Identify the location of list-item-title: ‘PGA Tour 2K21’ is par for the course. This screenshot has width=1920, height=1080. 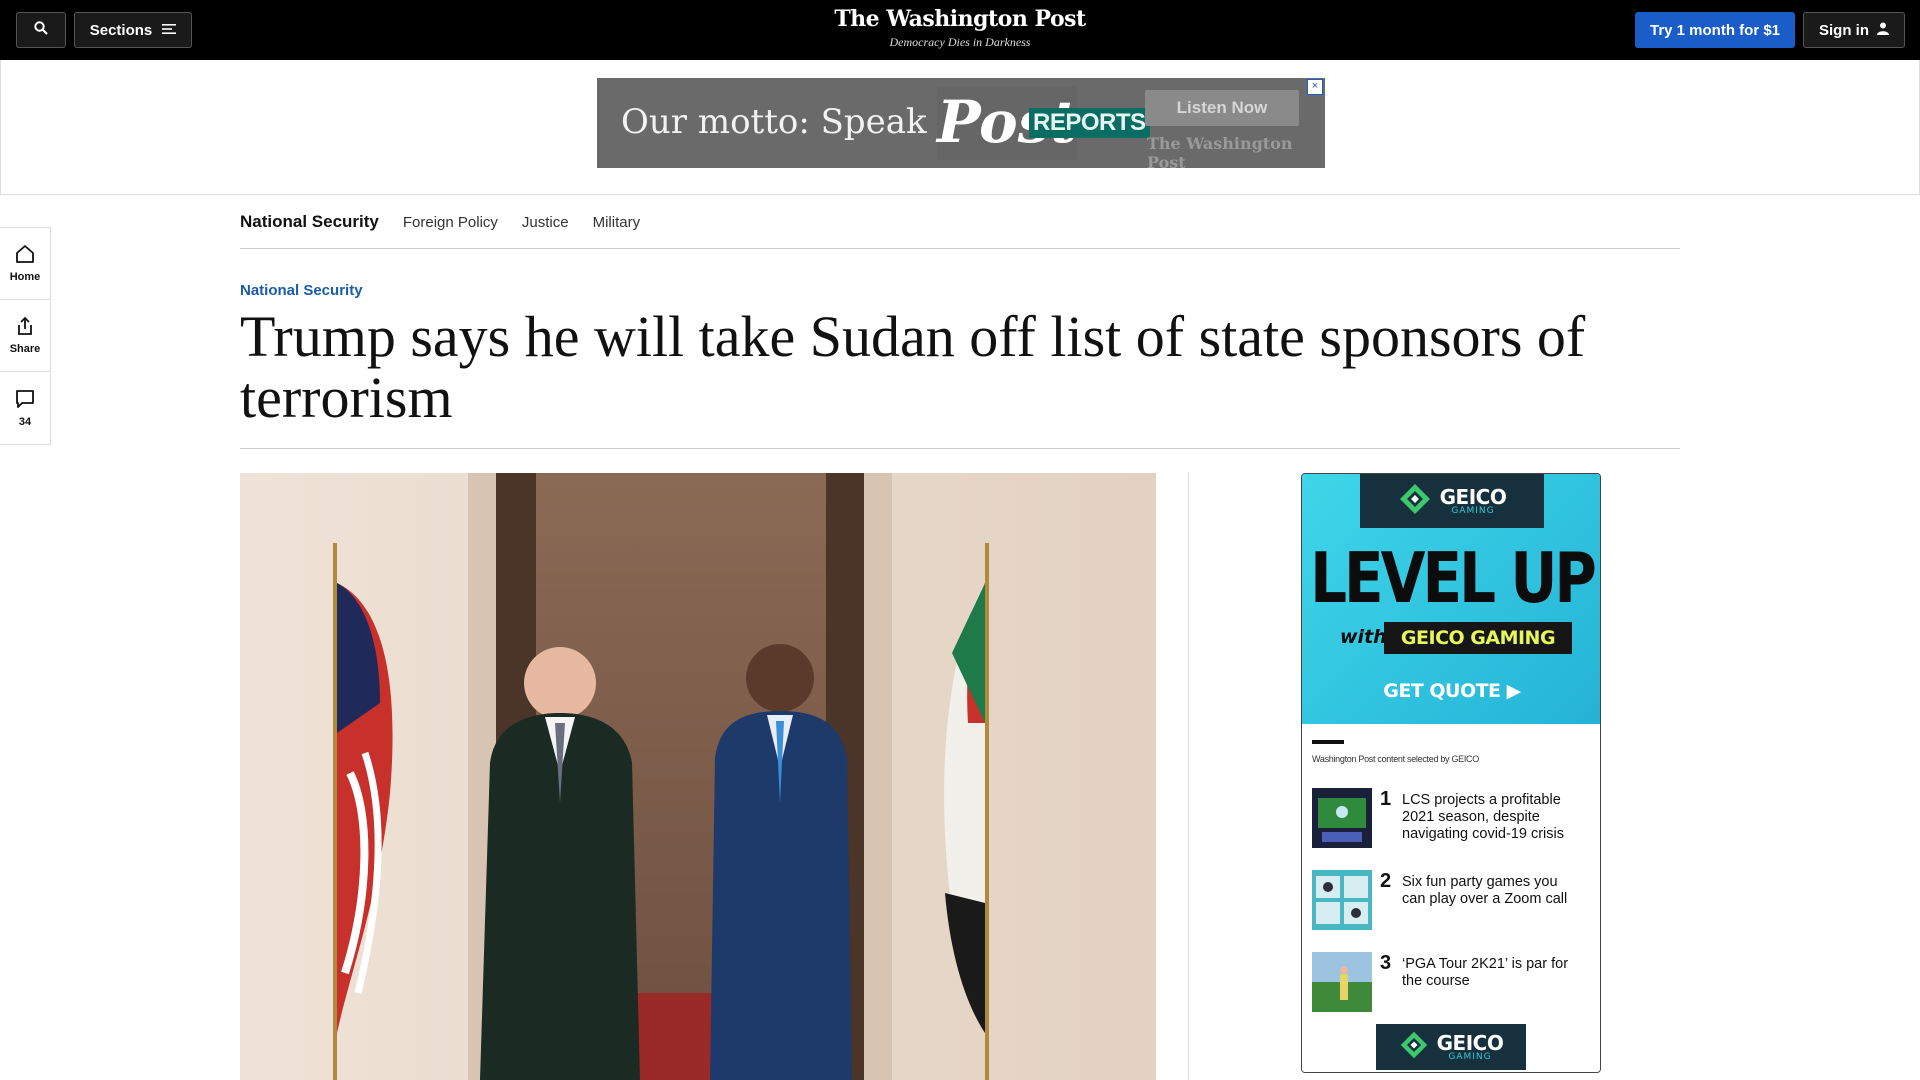
(1485, 972).